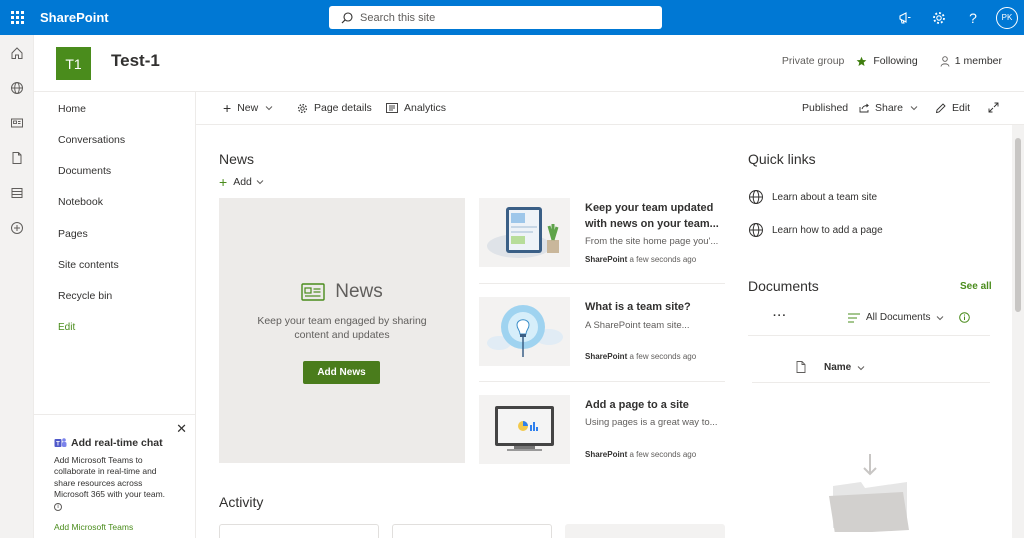  What do you see at coordinates (756, 197) in the screenshot?
I see `globe-icon` at bounding box center [756, 197].